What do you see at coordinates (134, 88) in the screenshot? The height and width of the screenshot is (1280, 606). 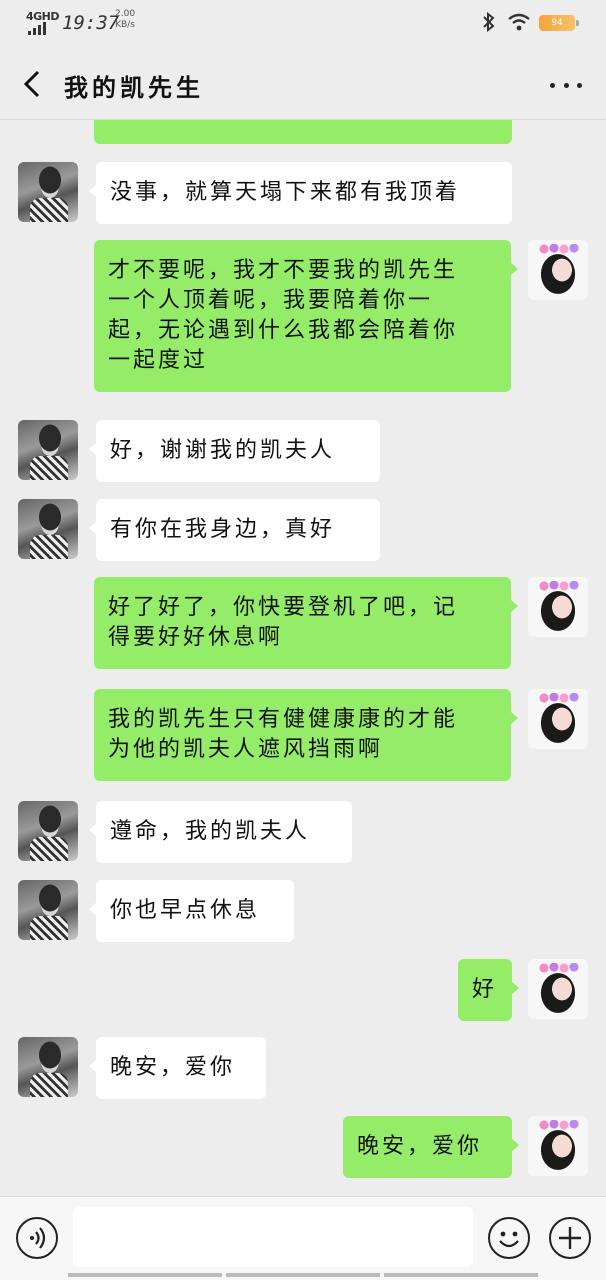 I see `chat-title: 我的凯先生` at bounding box center [134, 88].